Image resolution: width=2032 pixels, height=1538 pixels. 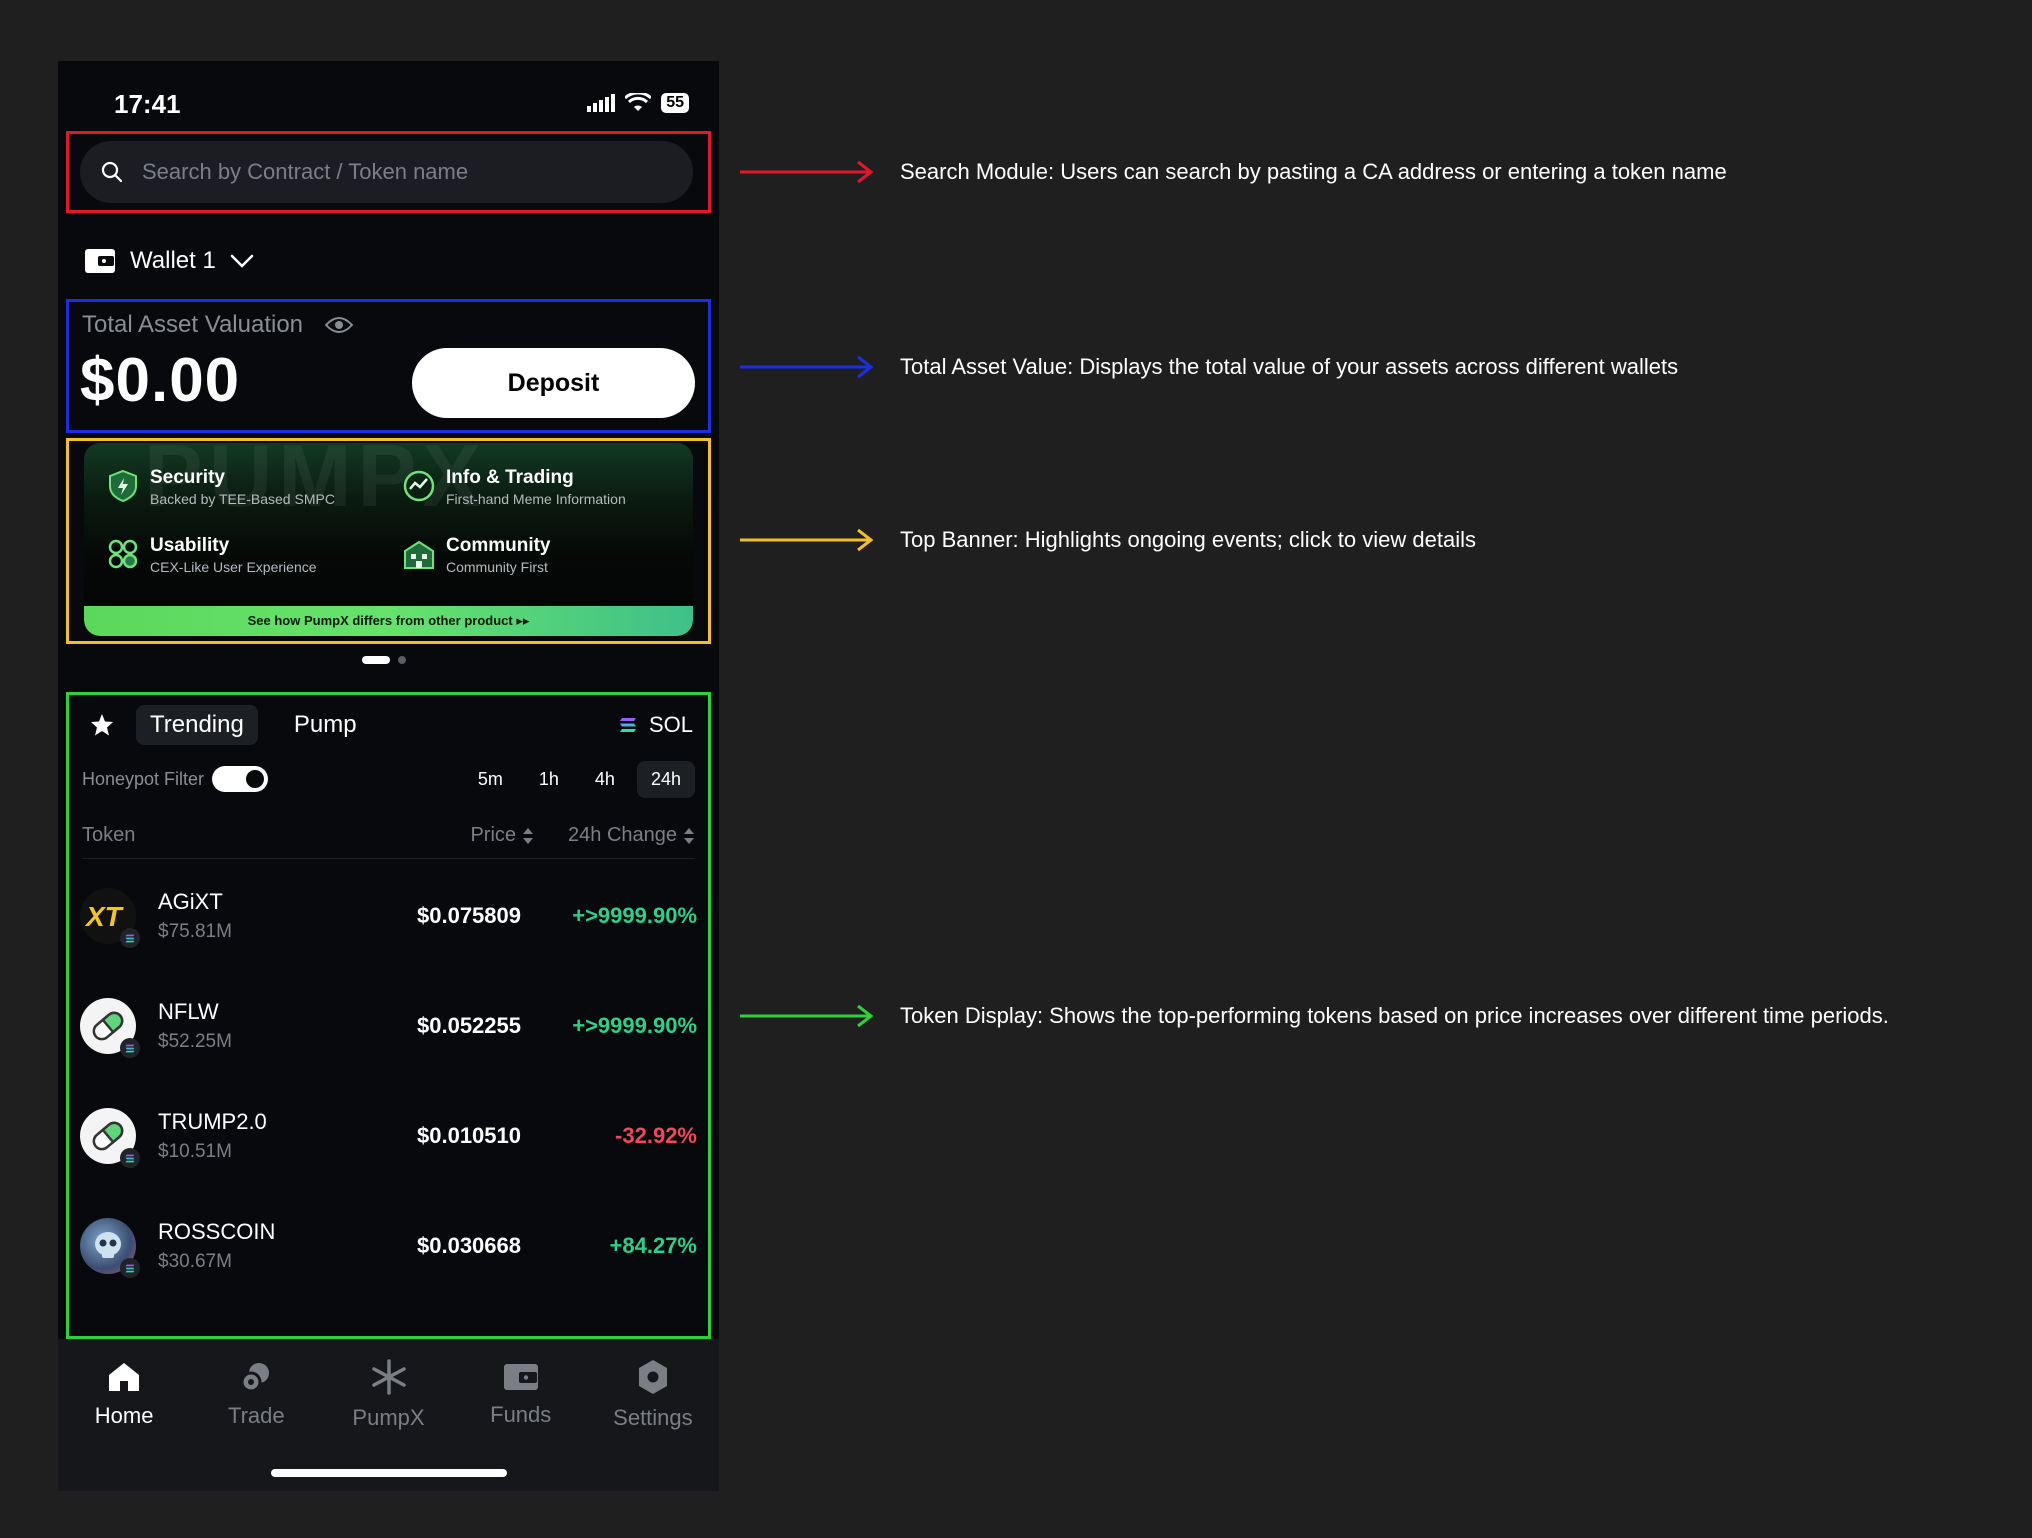 What do you see at coordinates (173, 260) in the screenshot?
I see `wallet-name: Wallet 1` at bounding box center [173, 260].